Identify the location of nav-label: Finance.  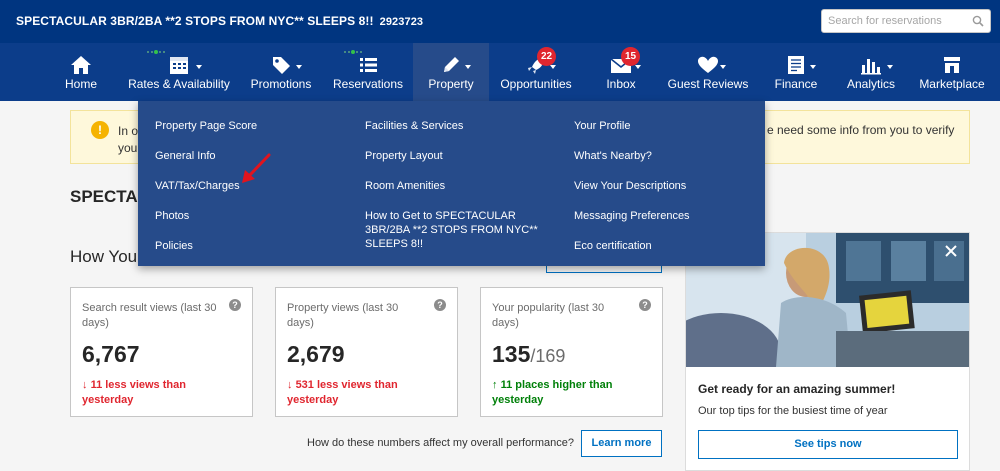
(796, 84).